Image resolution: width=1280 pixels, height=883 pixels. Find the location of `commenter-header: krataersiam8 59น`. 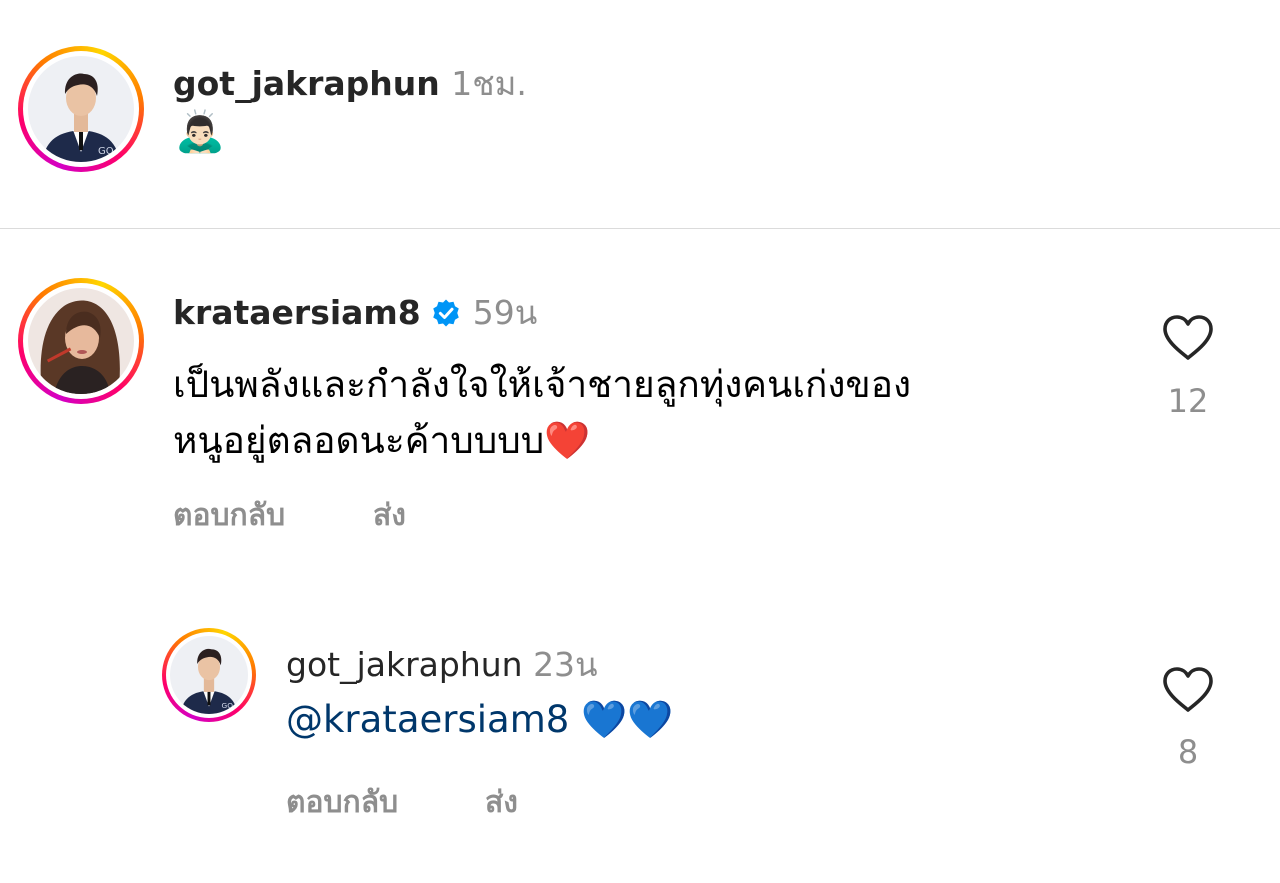

commenter-header: krataersiam8 59น is located at coordinates (355, 312).